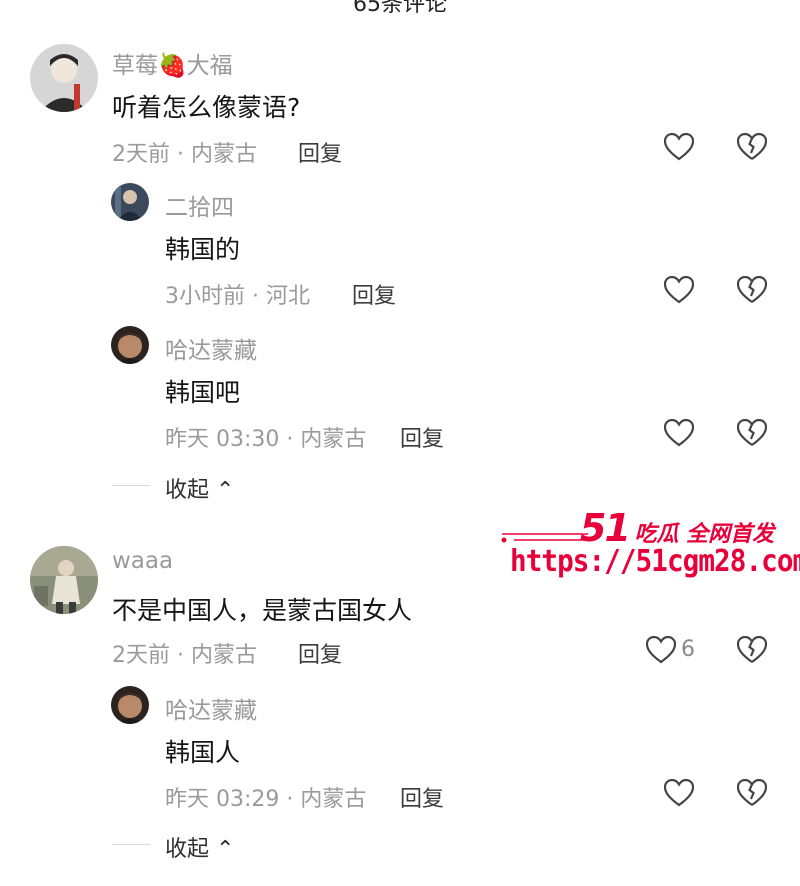 This screenshot has height=886, width=800. I want to click on comment-text: 听着怎么像蒙语?, so click(206, 107).